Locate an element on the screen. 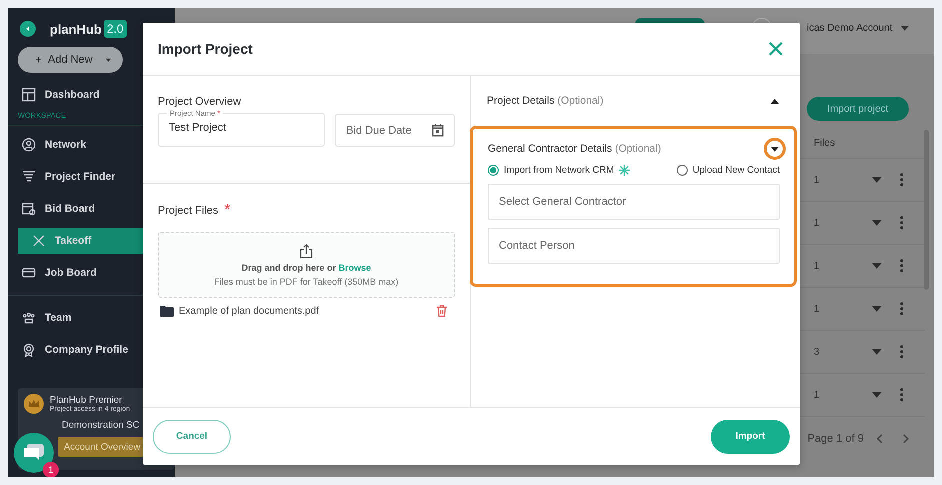 The image size is (942, 485). text-field: Contact Person is located at coordinates (634, 246).